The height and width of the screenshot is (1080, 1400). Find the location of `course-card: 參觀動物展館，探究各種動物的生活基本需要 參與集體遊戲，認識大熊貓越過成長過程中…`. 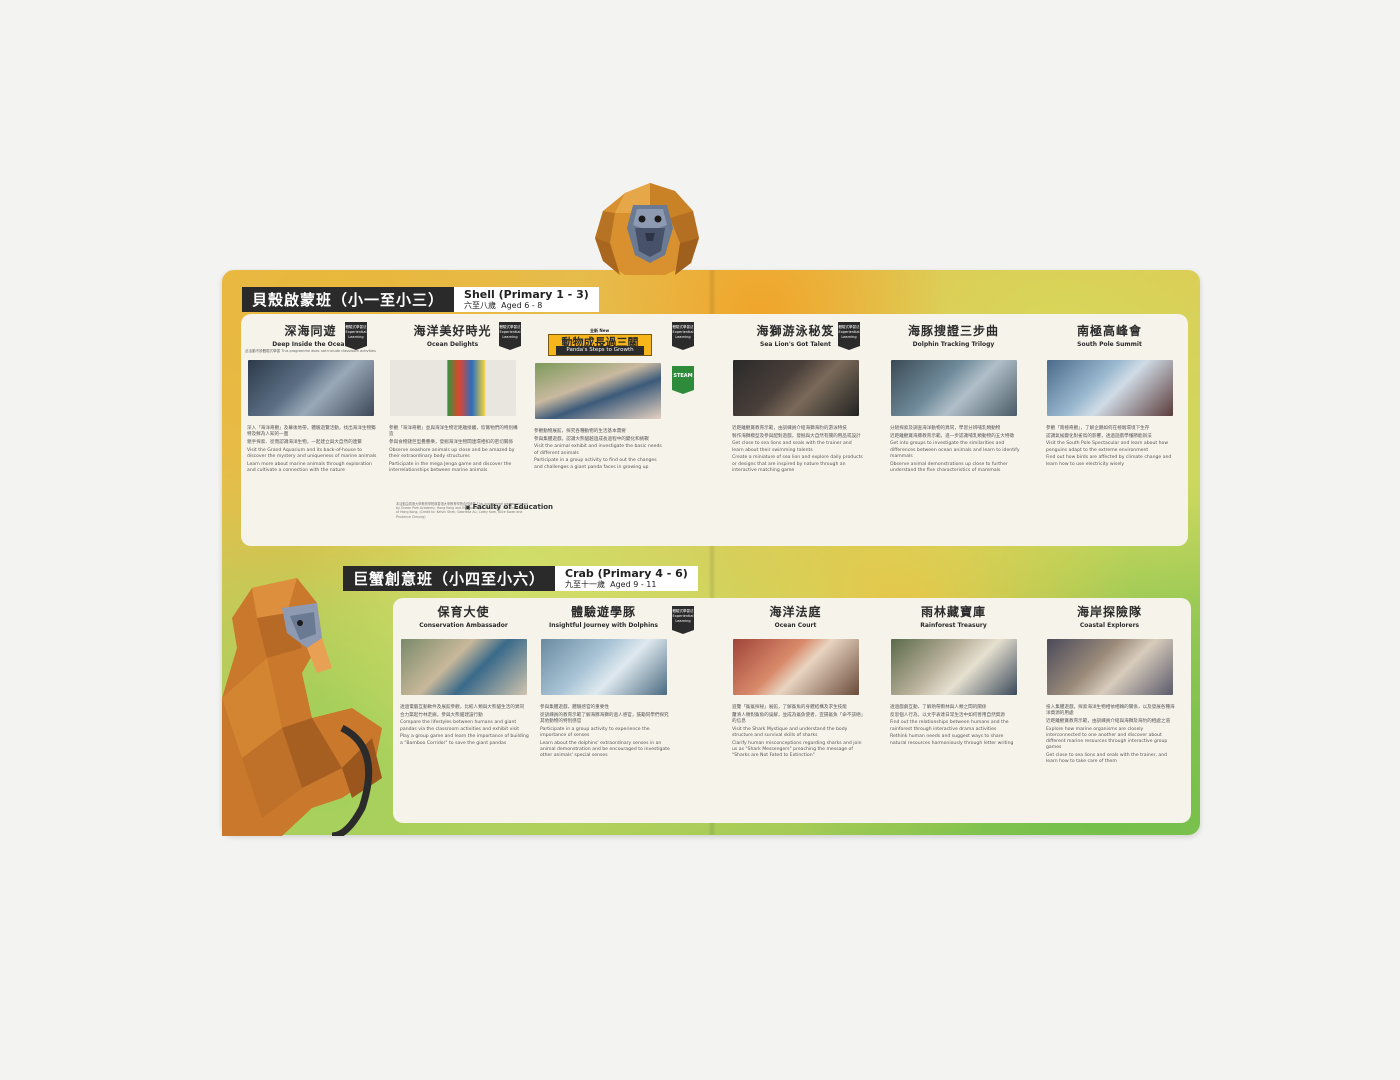

course-card: 參觀動物展館，探究各種動物的生活基本需要 參與集體遊戲，認識大熊貓越過成長過程中… is located at coordinates (597, 414).